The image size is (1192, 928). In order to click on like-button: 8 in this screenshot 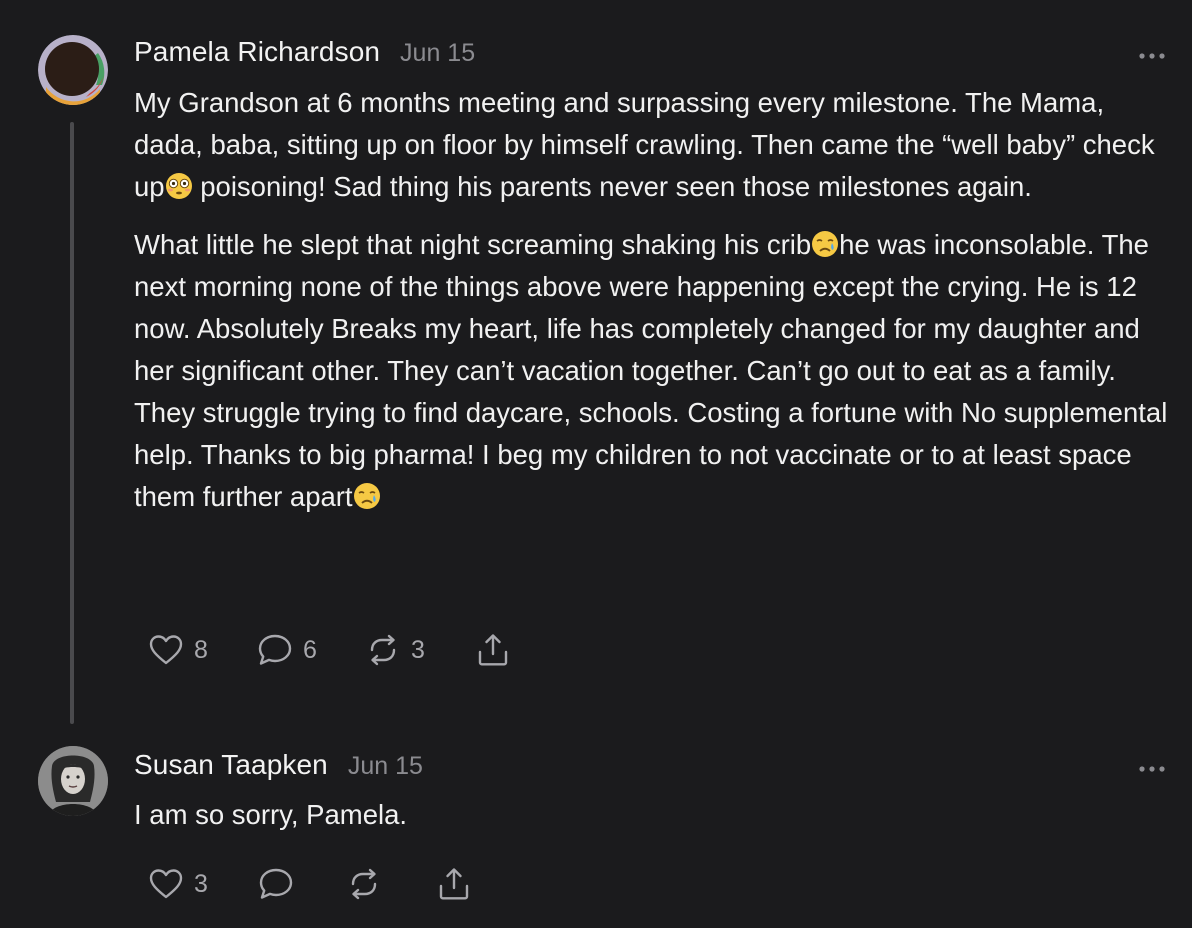, I will do `click(202, 650)`.